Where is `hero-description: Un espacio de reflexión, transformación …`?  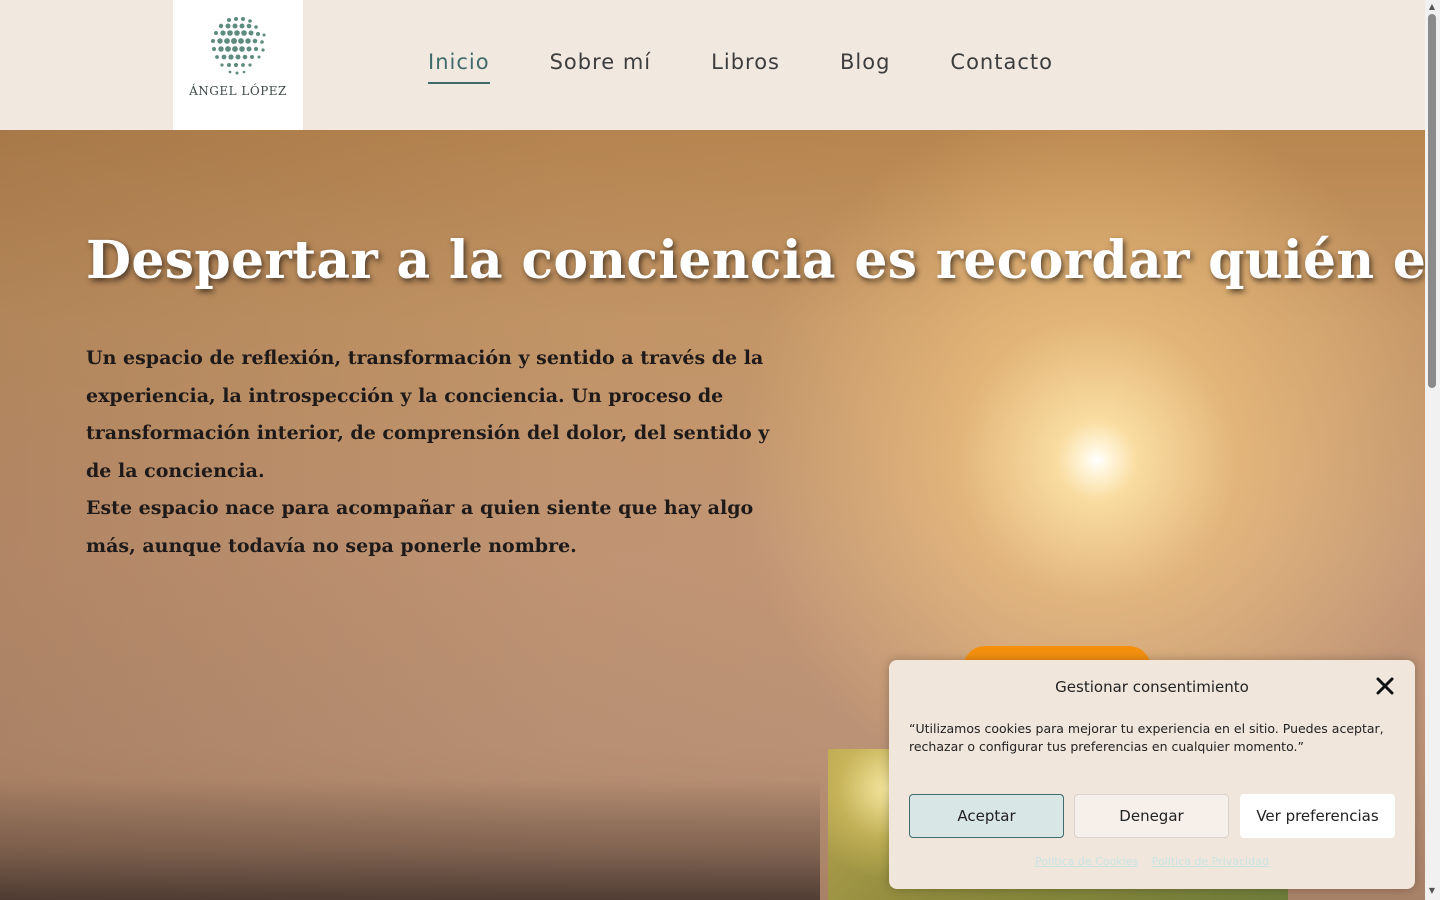 hero-description: Un espacio de reflexión, transformación … is located at coordinates (436, 452).